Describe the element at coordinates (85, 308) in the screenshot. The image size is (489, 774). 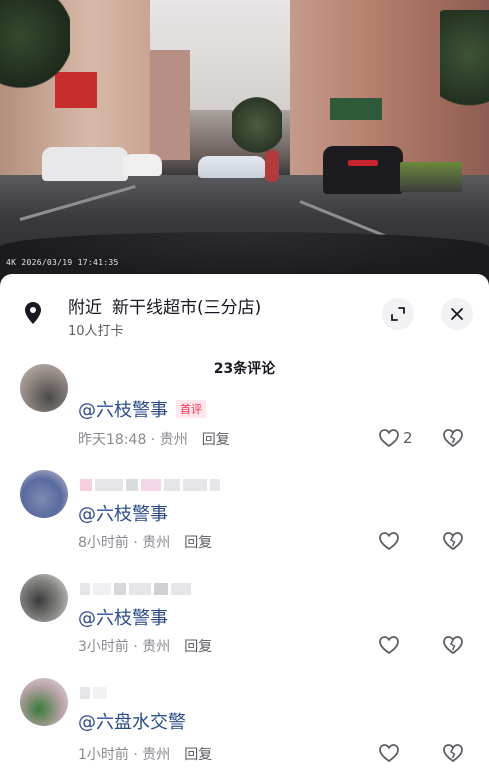
I see `location-prefix: 附近` at that location.